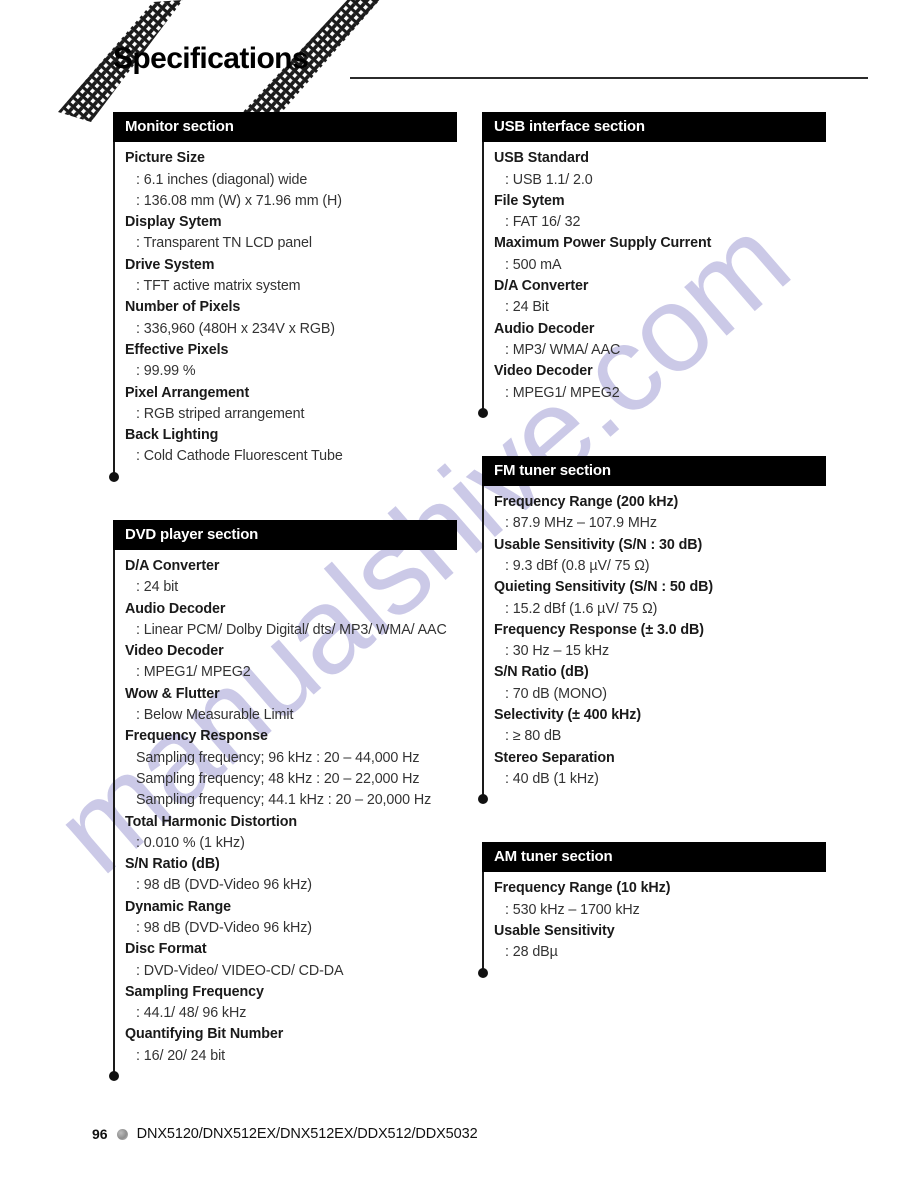 The image size is (918, 1188). Describe the element at coordinates (166, 949) in the screenshot. I see `spec-term: Disc Format` at that location.